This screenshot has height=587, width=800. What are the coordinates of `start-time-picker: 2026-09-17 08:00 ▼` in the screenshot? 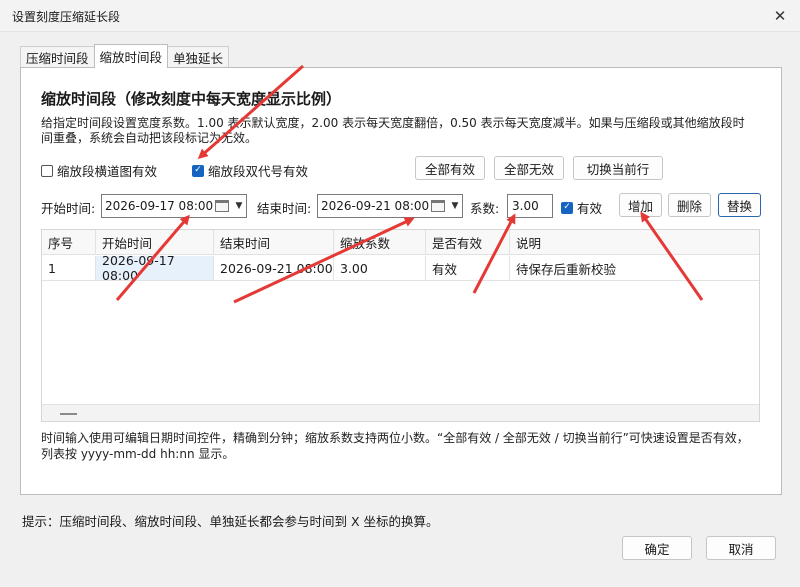 It's located at (174, 206).